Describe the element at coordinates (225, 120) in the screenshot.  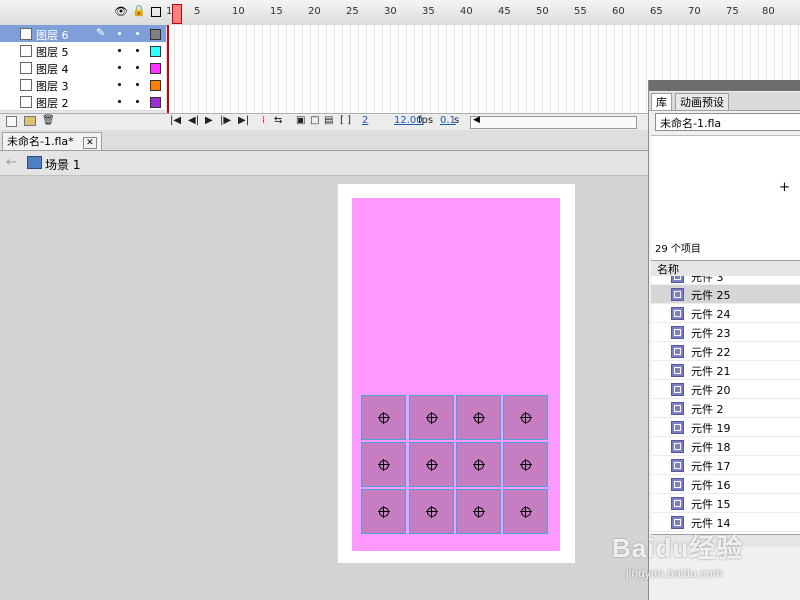
I see `step-forward-icon: |▶` at that location.